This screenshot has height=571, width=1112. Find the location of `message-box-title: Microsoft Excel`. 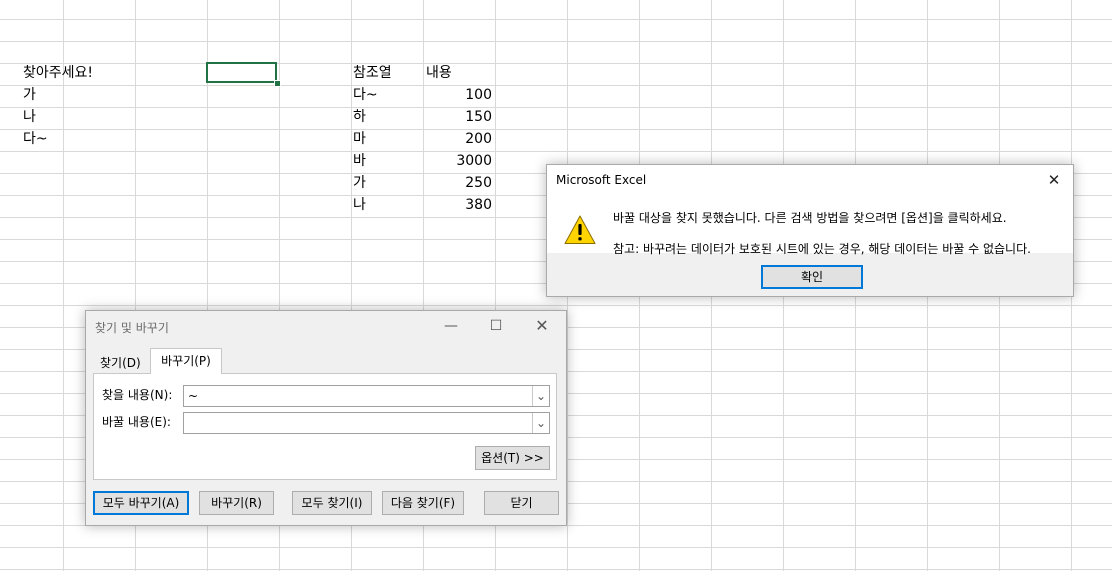

message-box-title: Microsoft Excel is located at coordinates (601, 180).